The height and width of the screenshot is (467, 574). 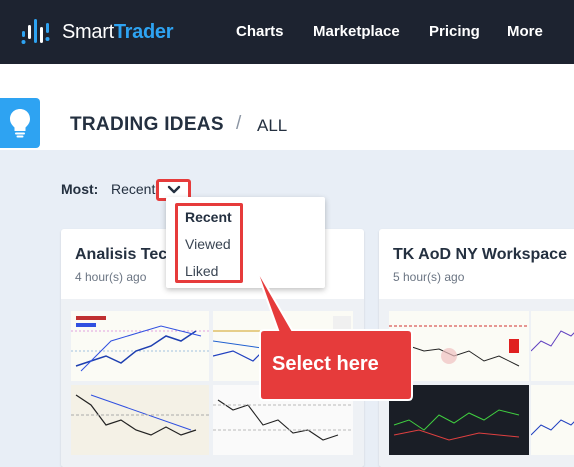 What do you see at coordinates (208, 217) in the screenshot?
I see `sort-option-recent: Recent` at bounding box center [208, 217].